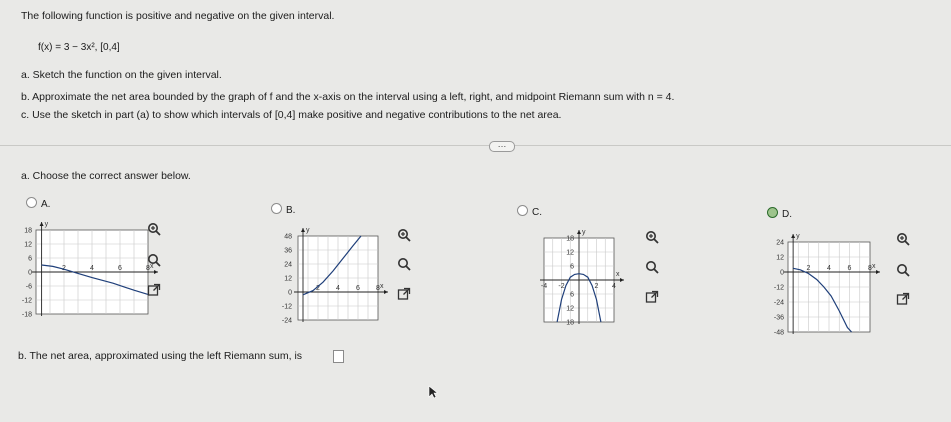 This screenshot has height=422, width=951. I want to click on y-tick-label: -6, so click(29, 287).